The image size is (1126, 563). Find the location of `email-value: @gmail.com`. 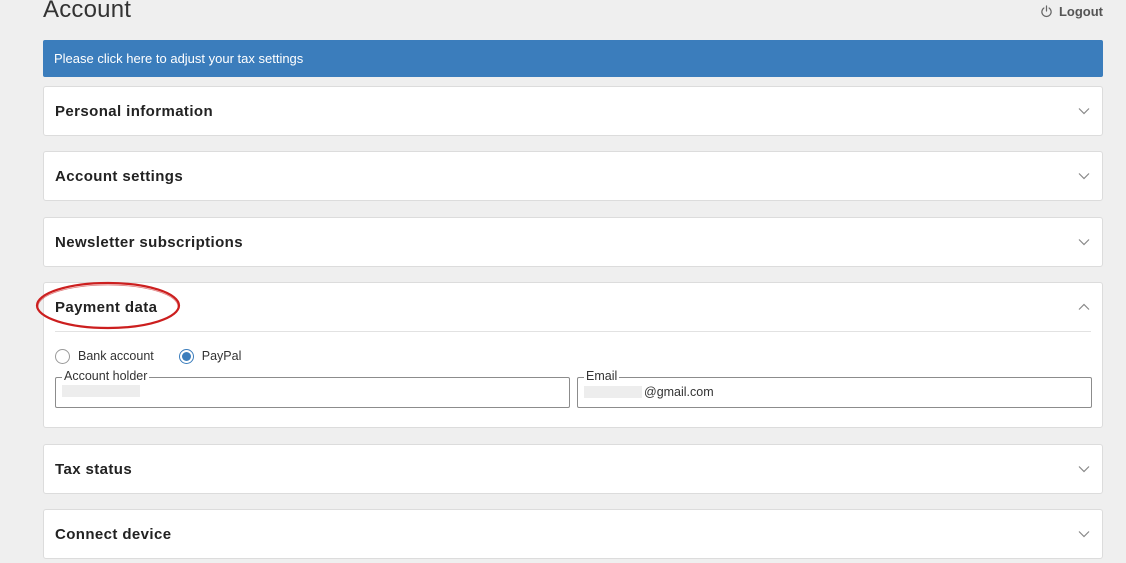

email-value: @gmail.com is located at coordinates (649, 392).